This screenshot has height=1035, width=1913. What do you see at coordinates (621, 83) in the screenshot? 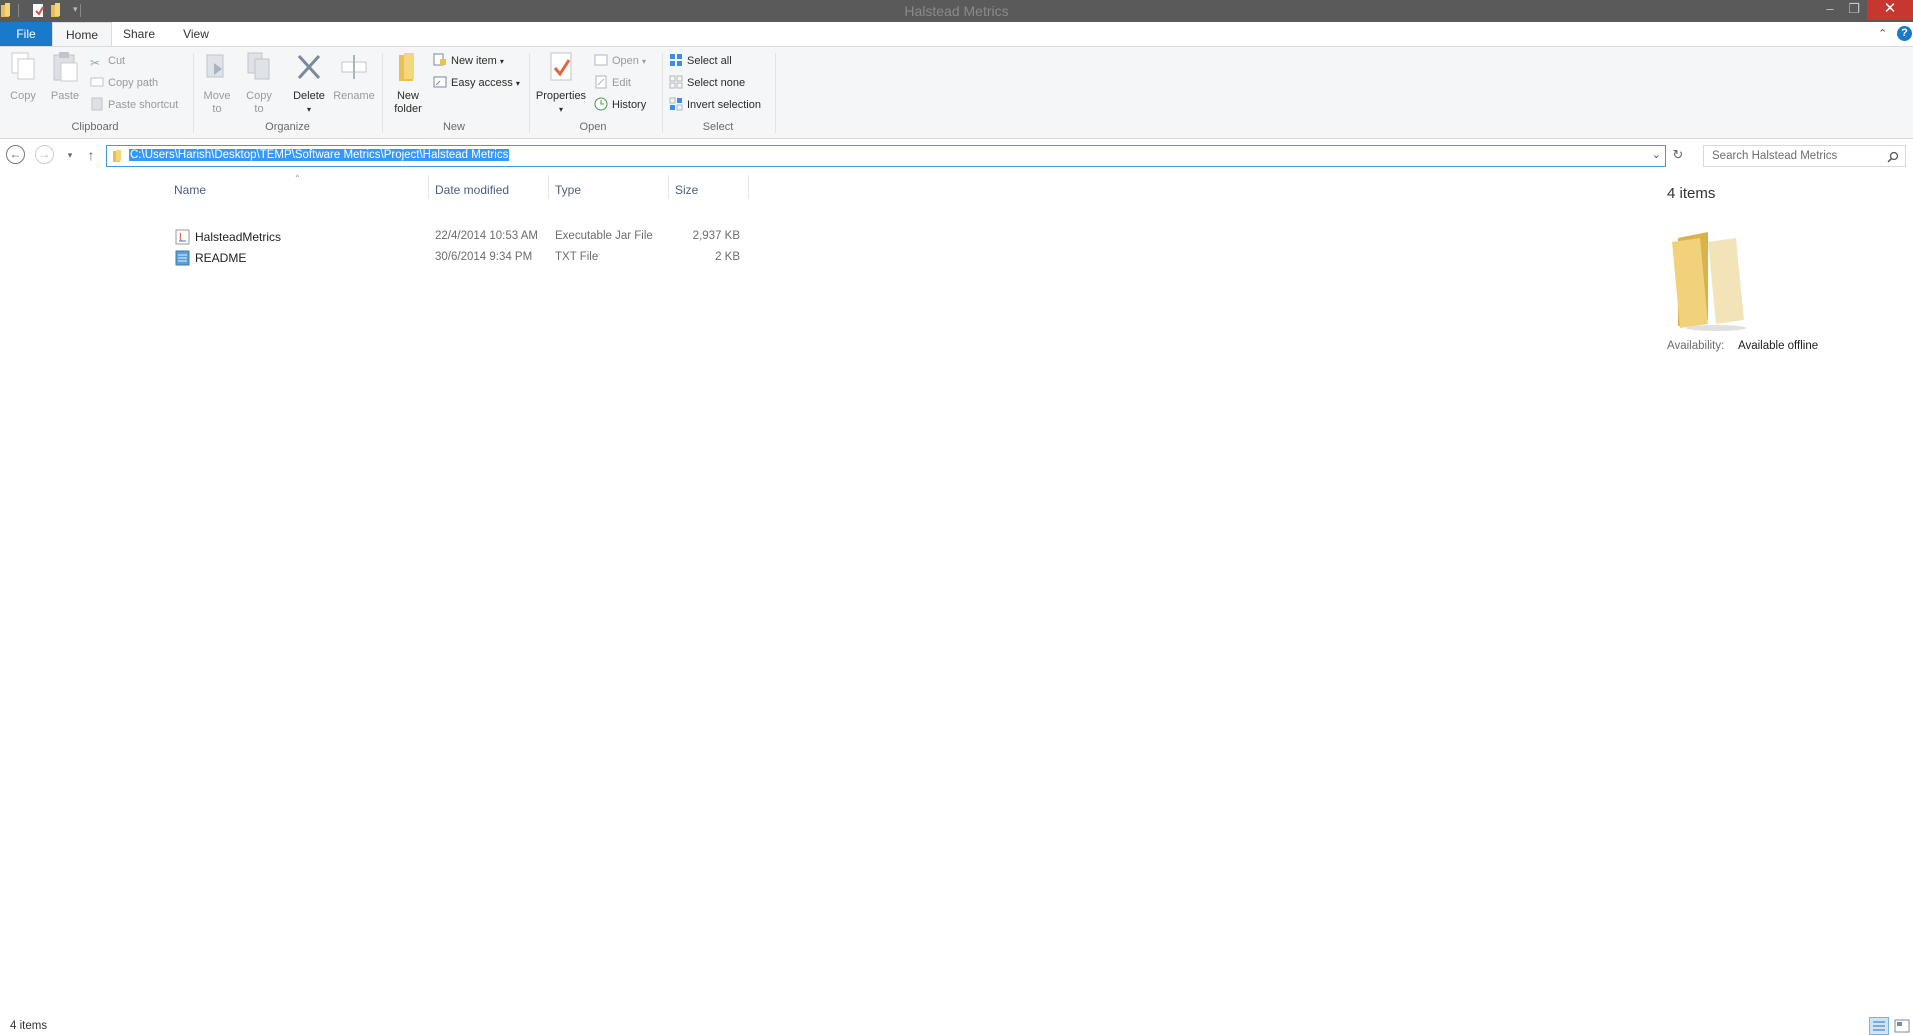
I see `edit-label: Edit` at bounding box center [621, 83].